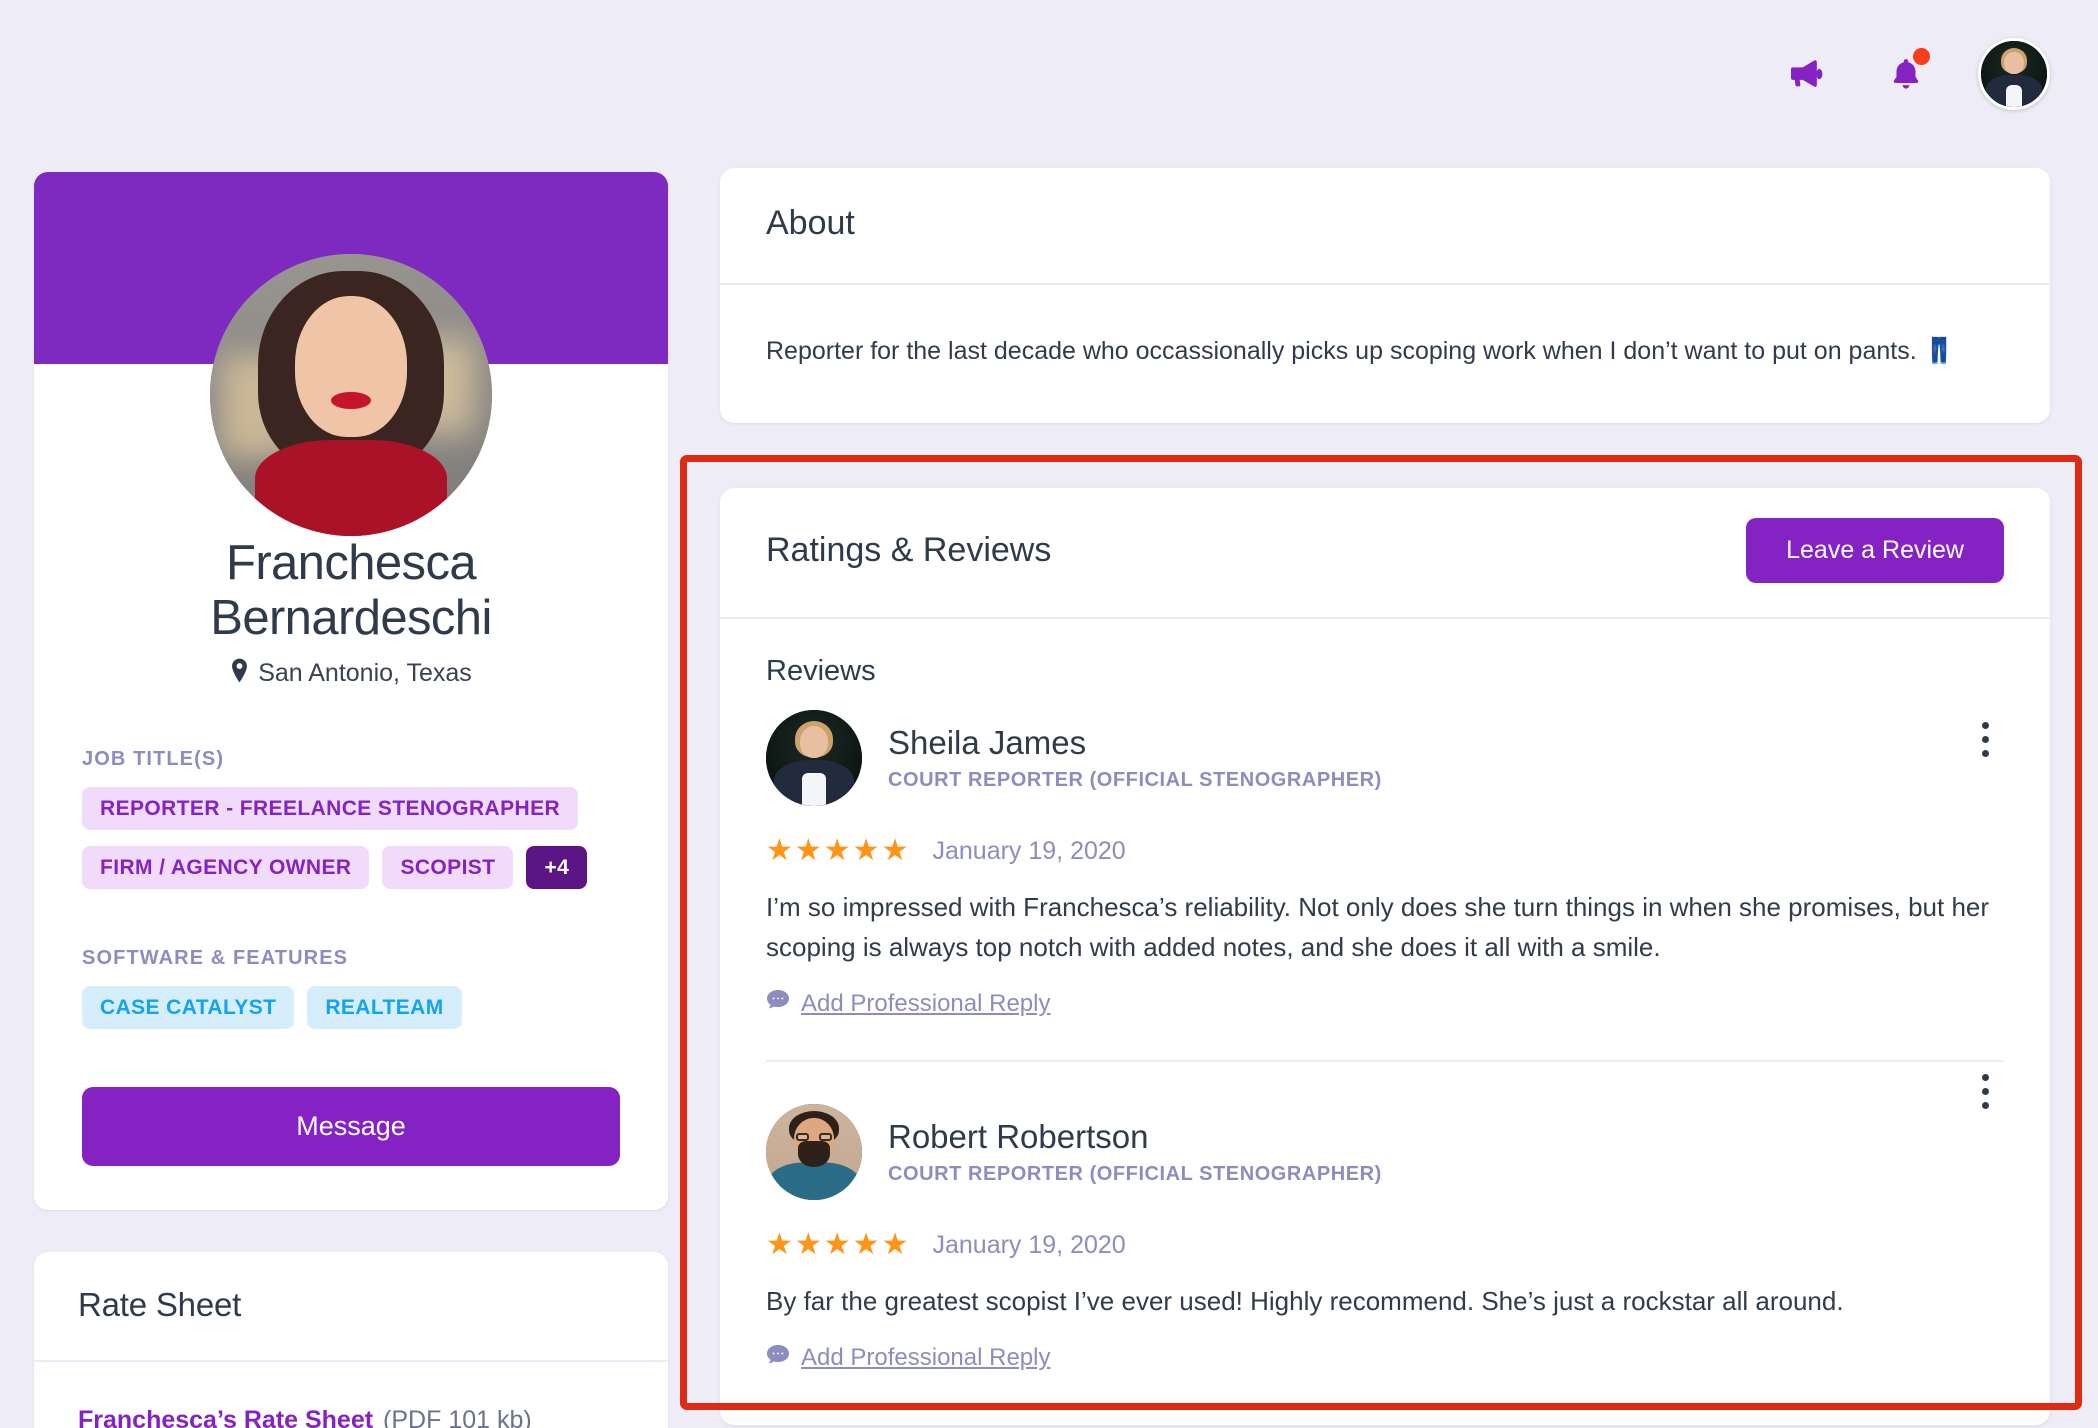 The height and width of the screenshot is (1428, 2098). I want to click on profile-location: San Antonio, Texas, so click(351, 674).